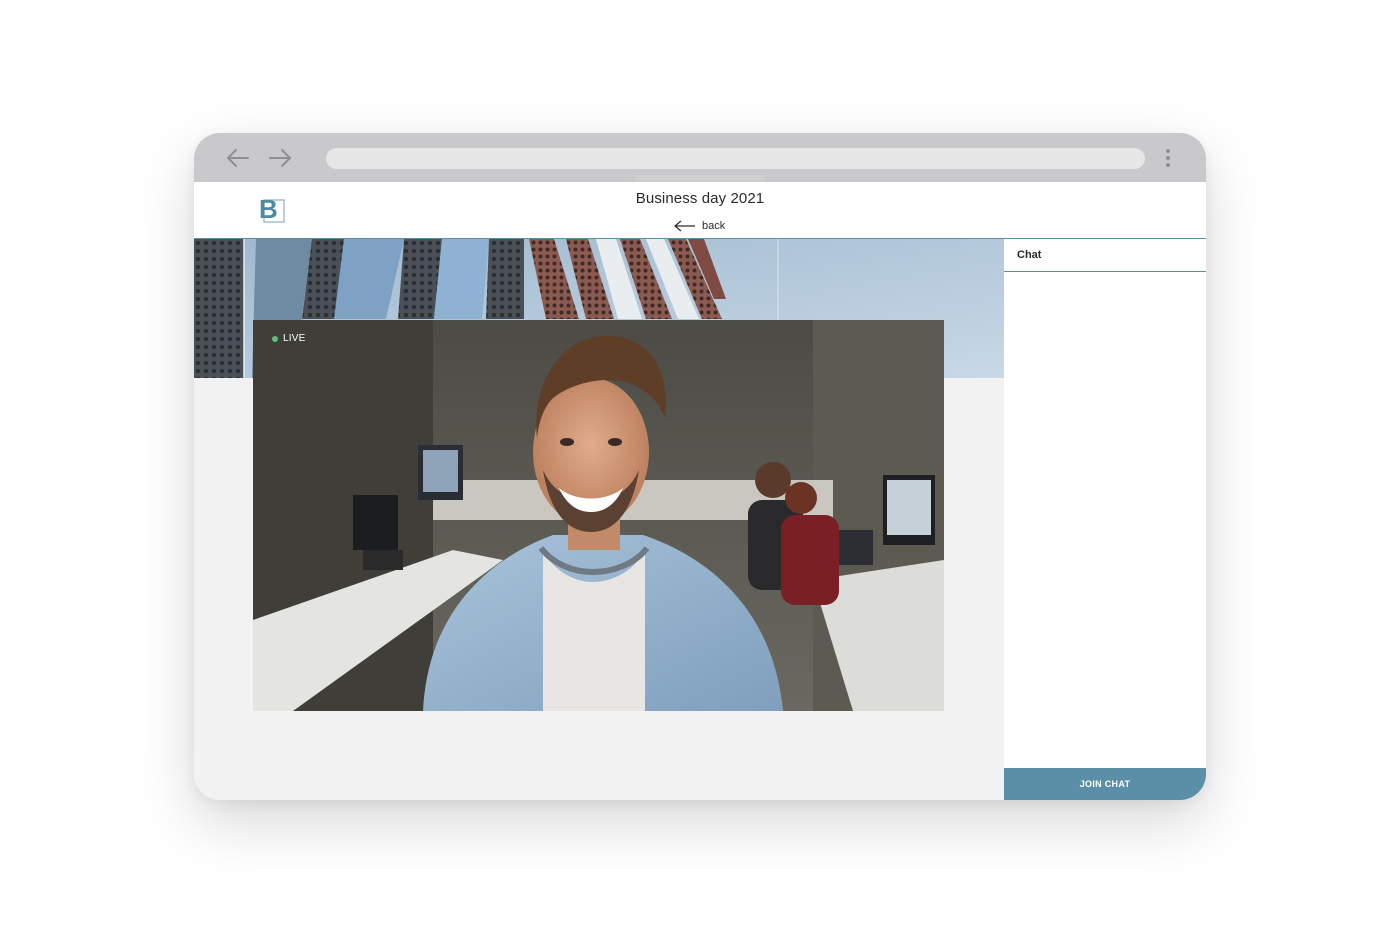 This screenshot has width=1400, height=934. What do you see at coordinates (280, 158) in the screenshot?
I see `arrow-right-icon` at bounding box center [280, 158].